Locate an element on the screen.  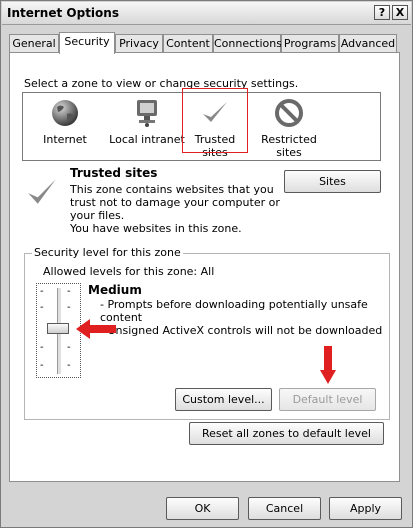
window-title: Internet Options is located at coordinates (63, 13).